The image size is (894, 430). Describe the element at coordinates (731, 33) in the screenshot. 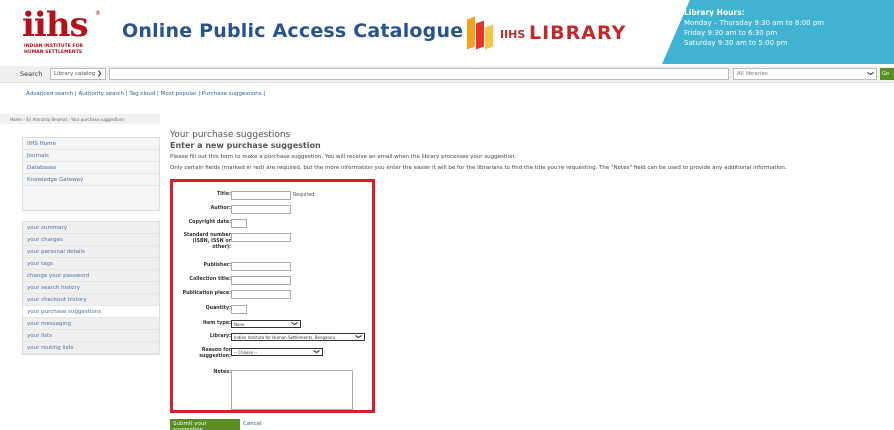

I see `hours-line: Friday 9:30 am to 6:30 pm` at that location.